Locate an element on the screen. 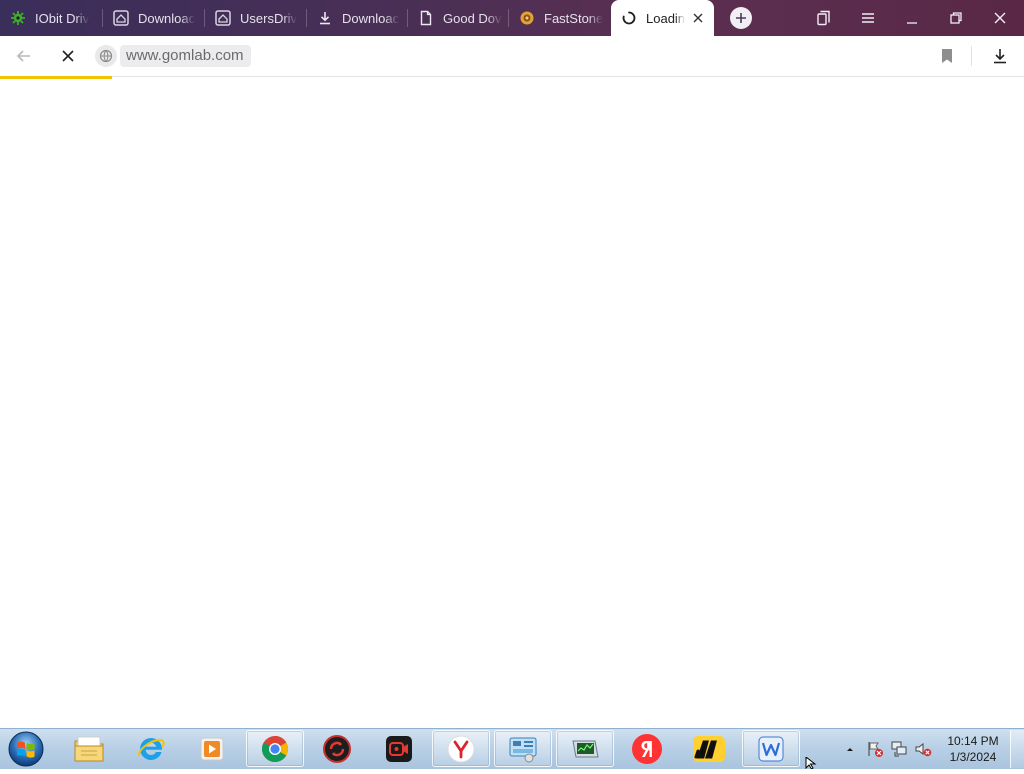 Image resolution: width=1024 pixels, height=774 pixels. tray-volume-muted is located at coordinates (923, 749).